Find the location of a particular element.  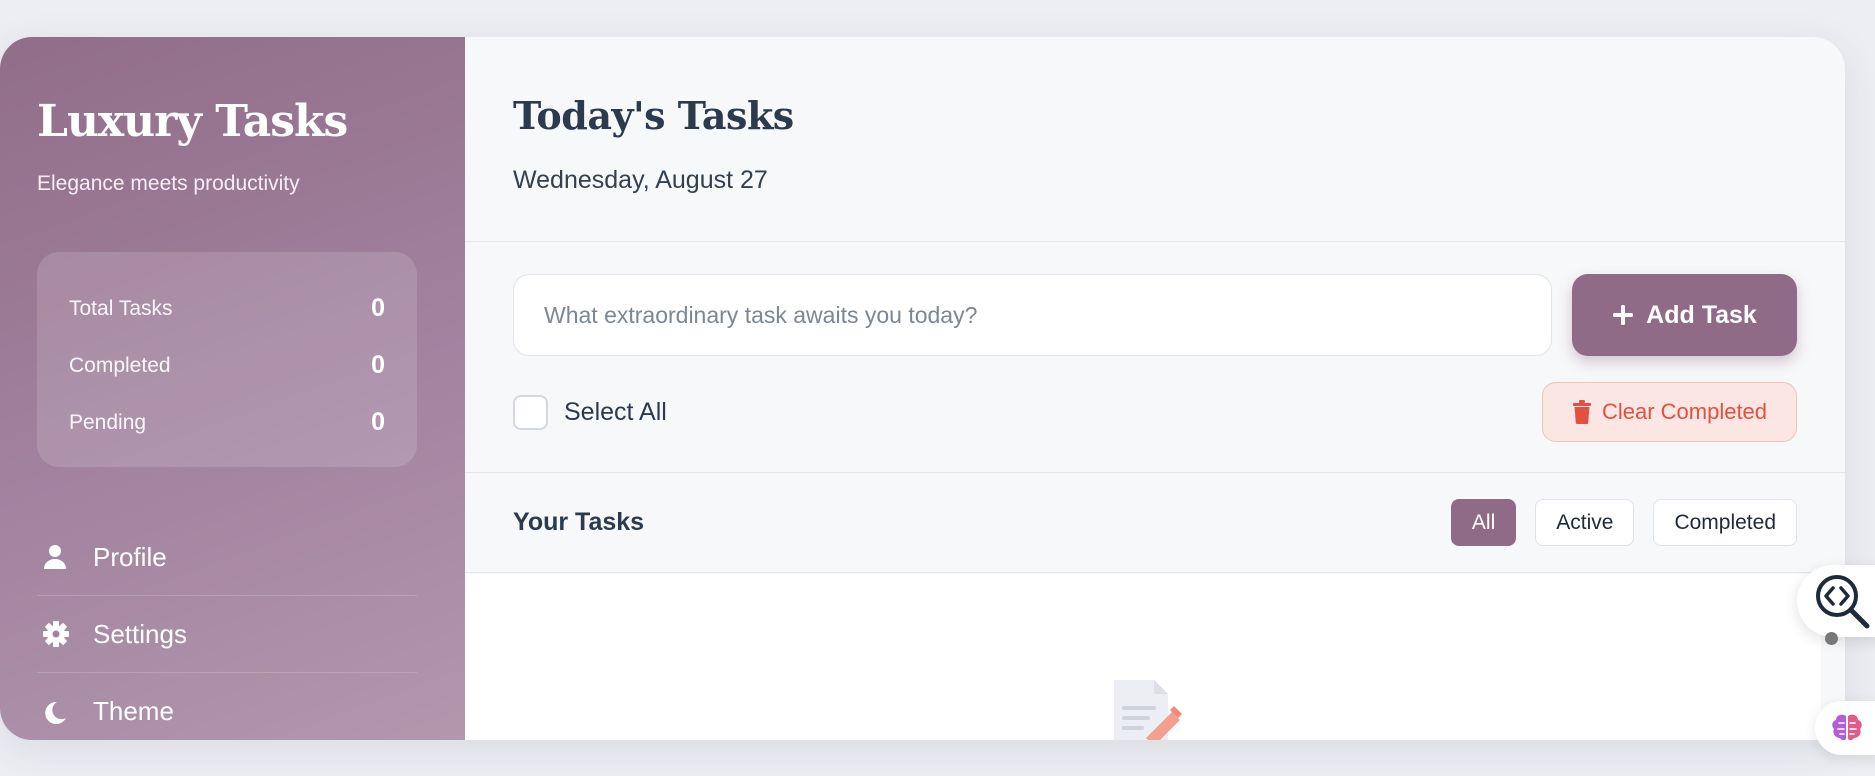

input-row: Add Task is located at coordinates (1155, 315).